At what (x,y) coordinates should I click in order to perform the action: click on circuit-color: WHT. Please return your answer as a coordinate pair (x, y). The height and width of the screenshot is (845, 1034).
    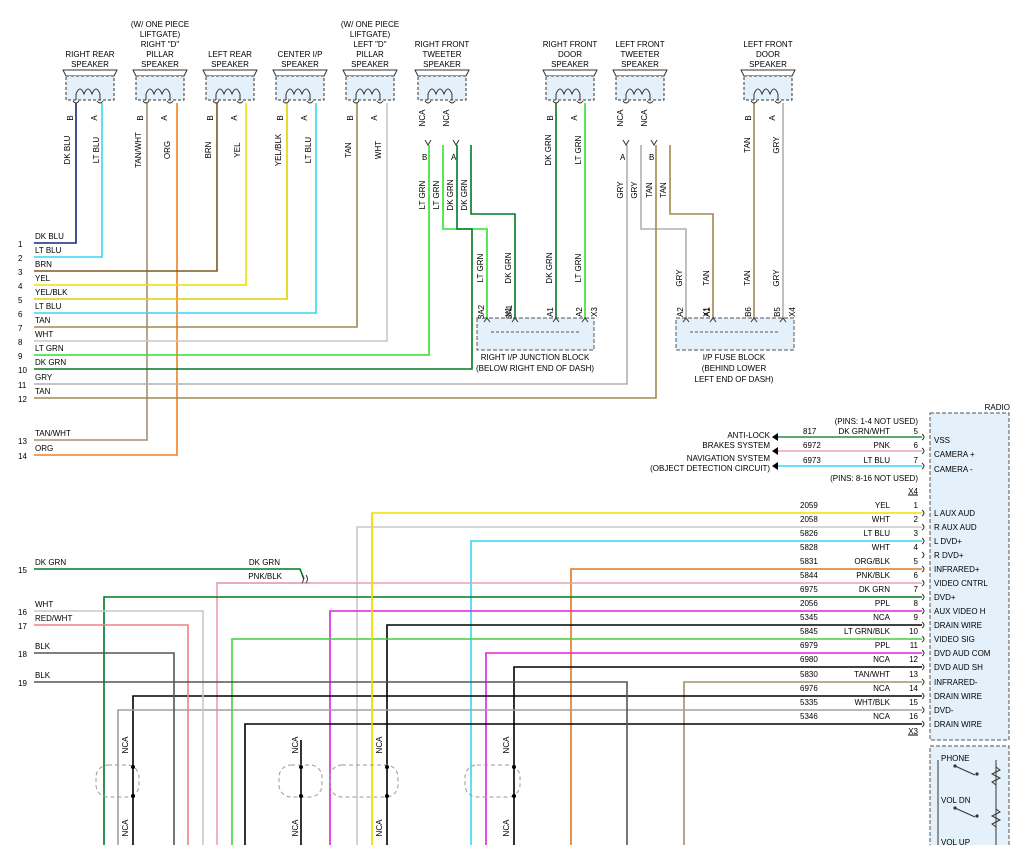
    Looking at the image, I should click on (881, 519).